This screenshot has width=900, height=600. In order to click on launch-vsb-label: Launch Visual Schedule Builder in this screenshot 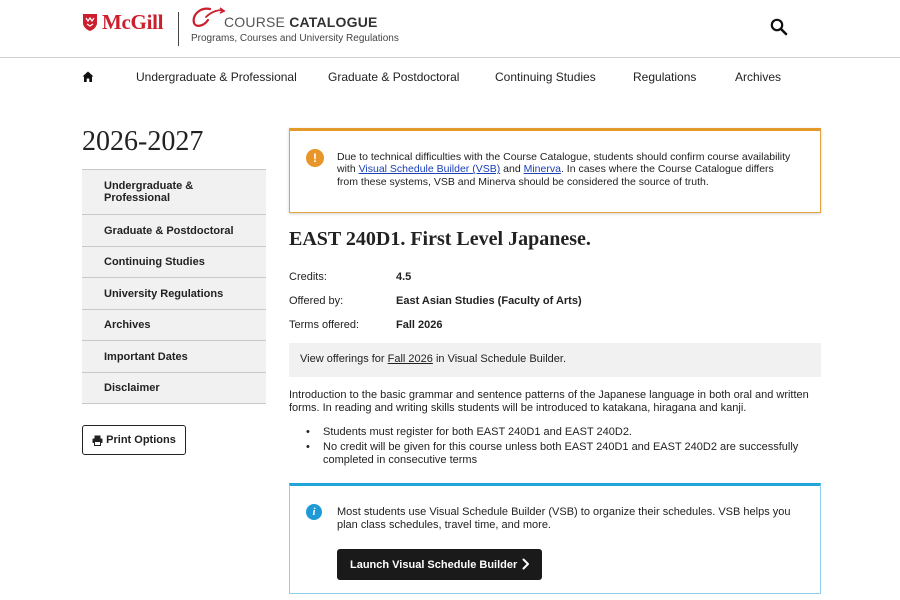, I will do `click(434, 564)`.